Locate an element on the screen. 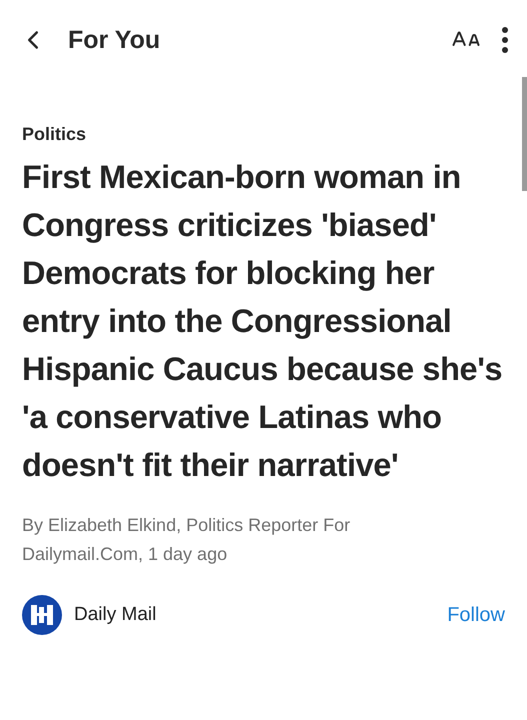 The width and height of the screenshot is (527, 720). more-icon is located at coordinates (505, 40).